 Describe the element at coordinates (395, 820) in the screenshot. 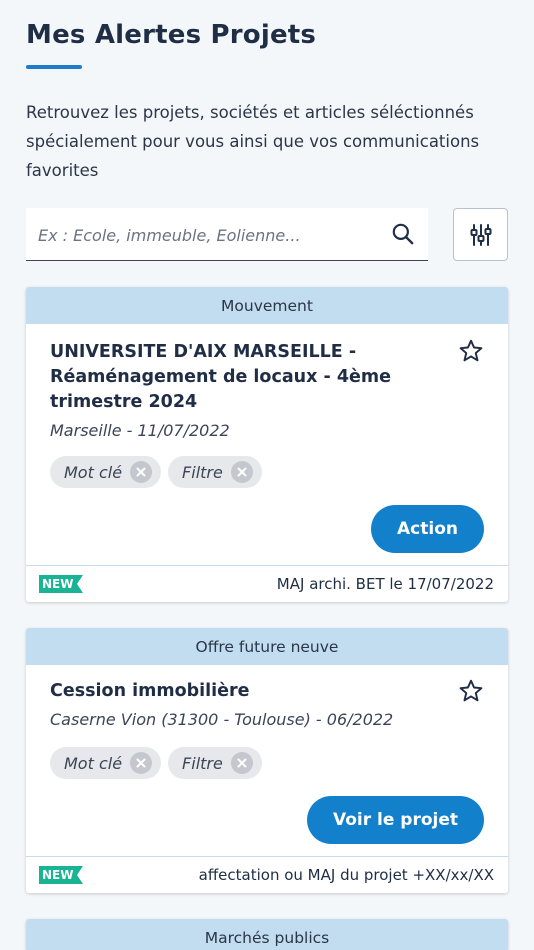

I see `view-project-button: Voir le projet` at that location.